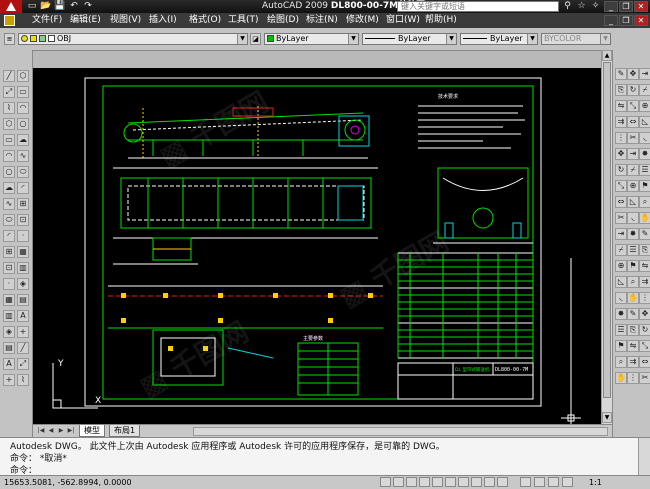 The width and height of the screenshot is (650, 489). I want to click on offset-icon: ⇉, so click(621, 122).